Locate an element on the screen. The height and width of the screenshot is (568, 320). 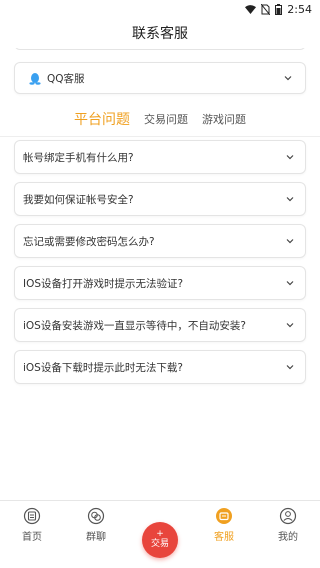
home-icon is located at coordinates (32, 516).